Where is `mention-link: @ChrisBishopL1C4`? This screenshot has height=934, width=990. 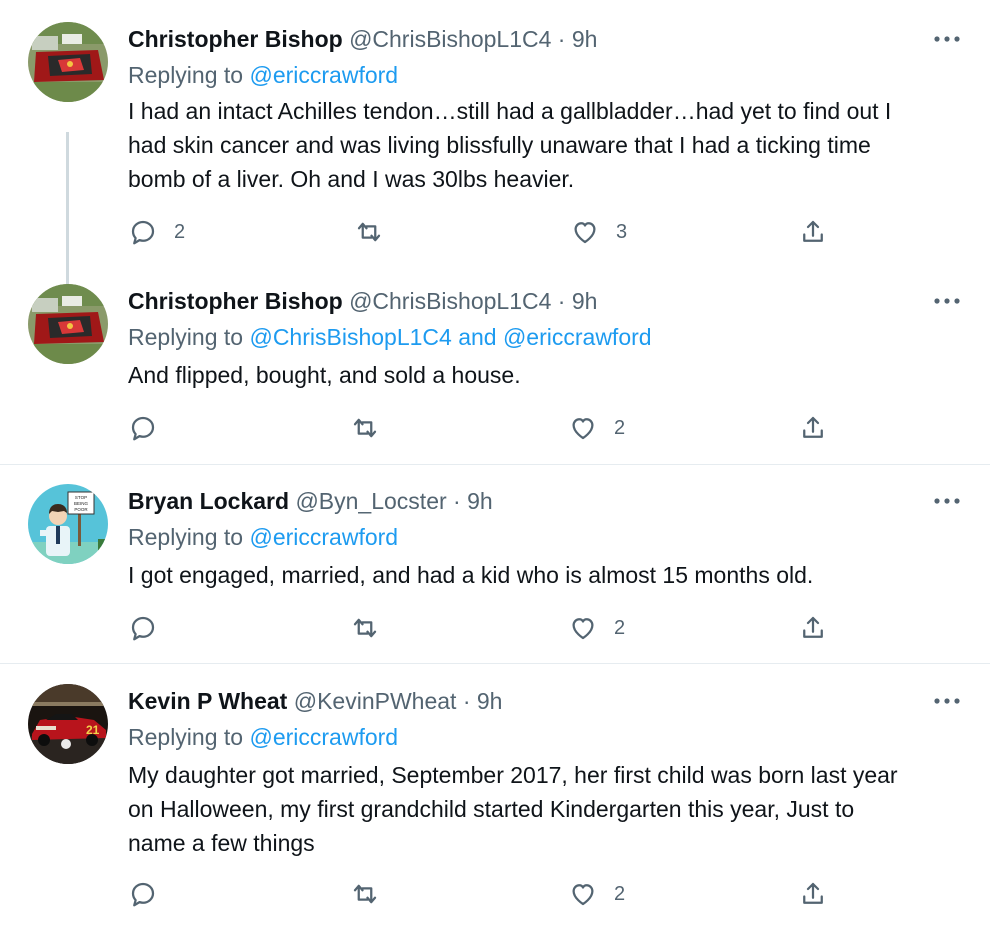
mention-link: @ChrisBishopL1C4 is located at coordinates (350, 337).